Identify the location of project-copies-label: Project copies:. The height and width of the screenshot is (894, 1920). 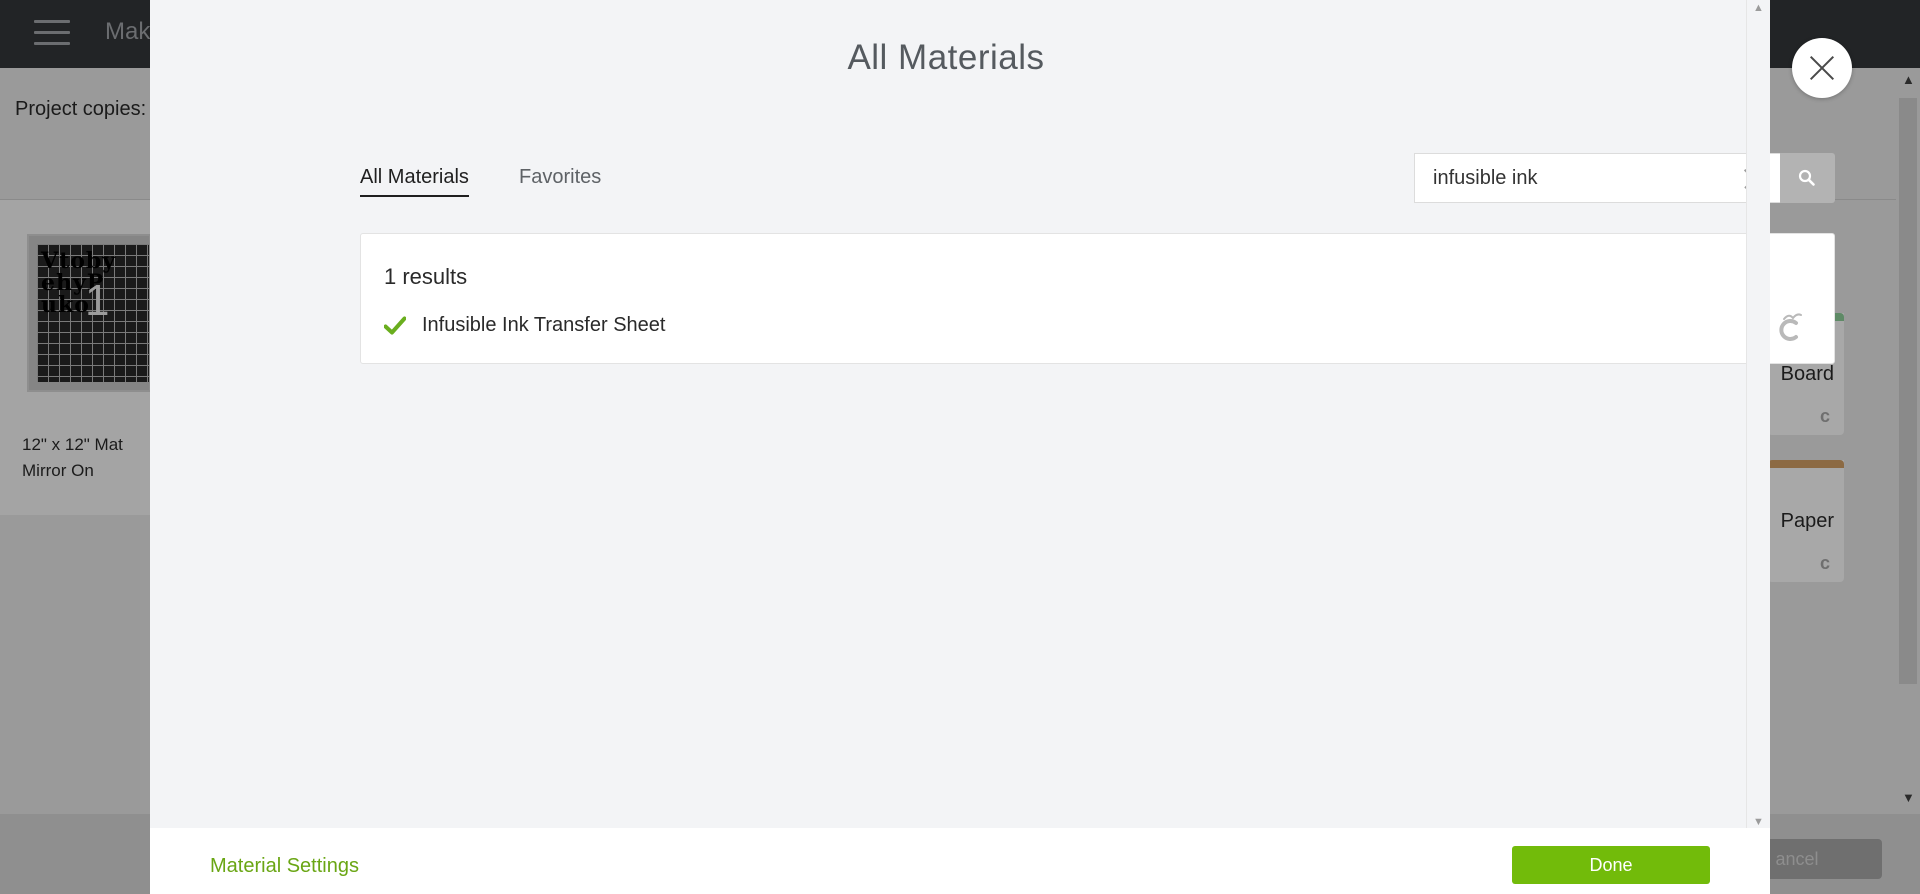
(81, 109).